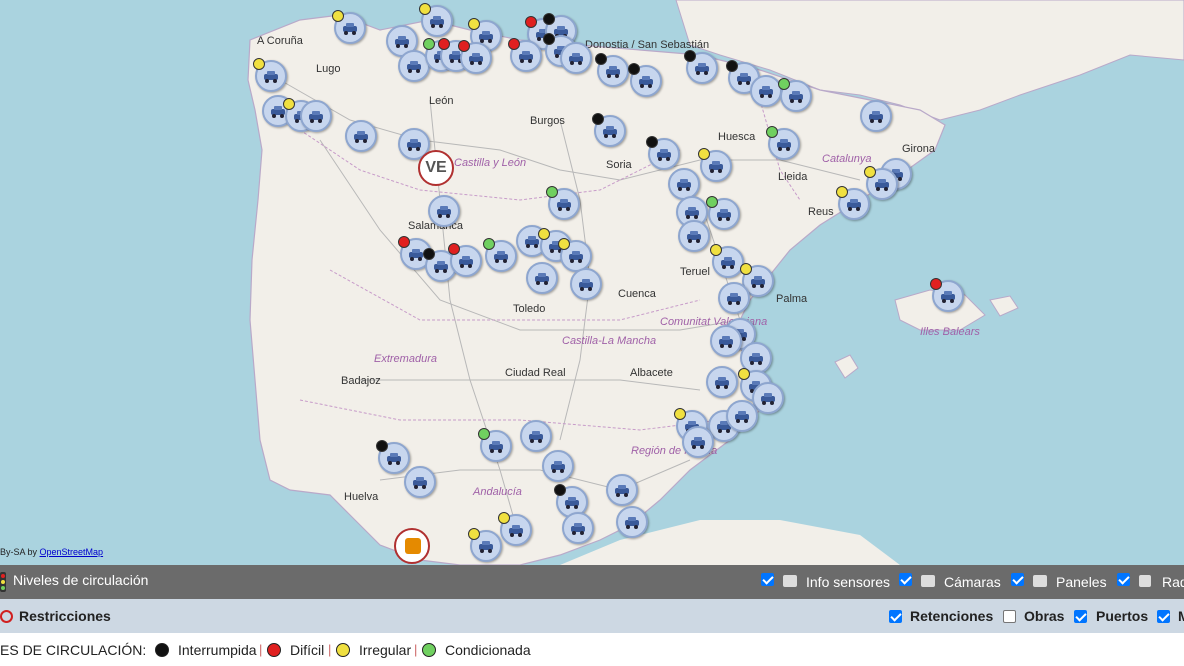  I want to click on extra-label: M, so click(1181, 616).